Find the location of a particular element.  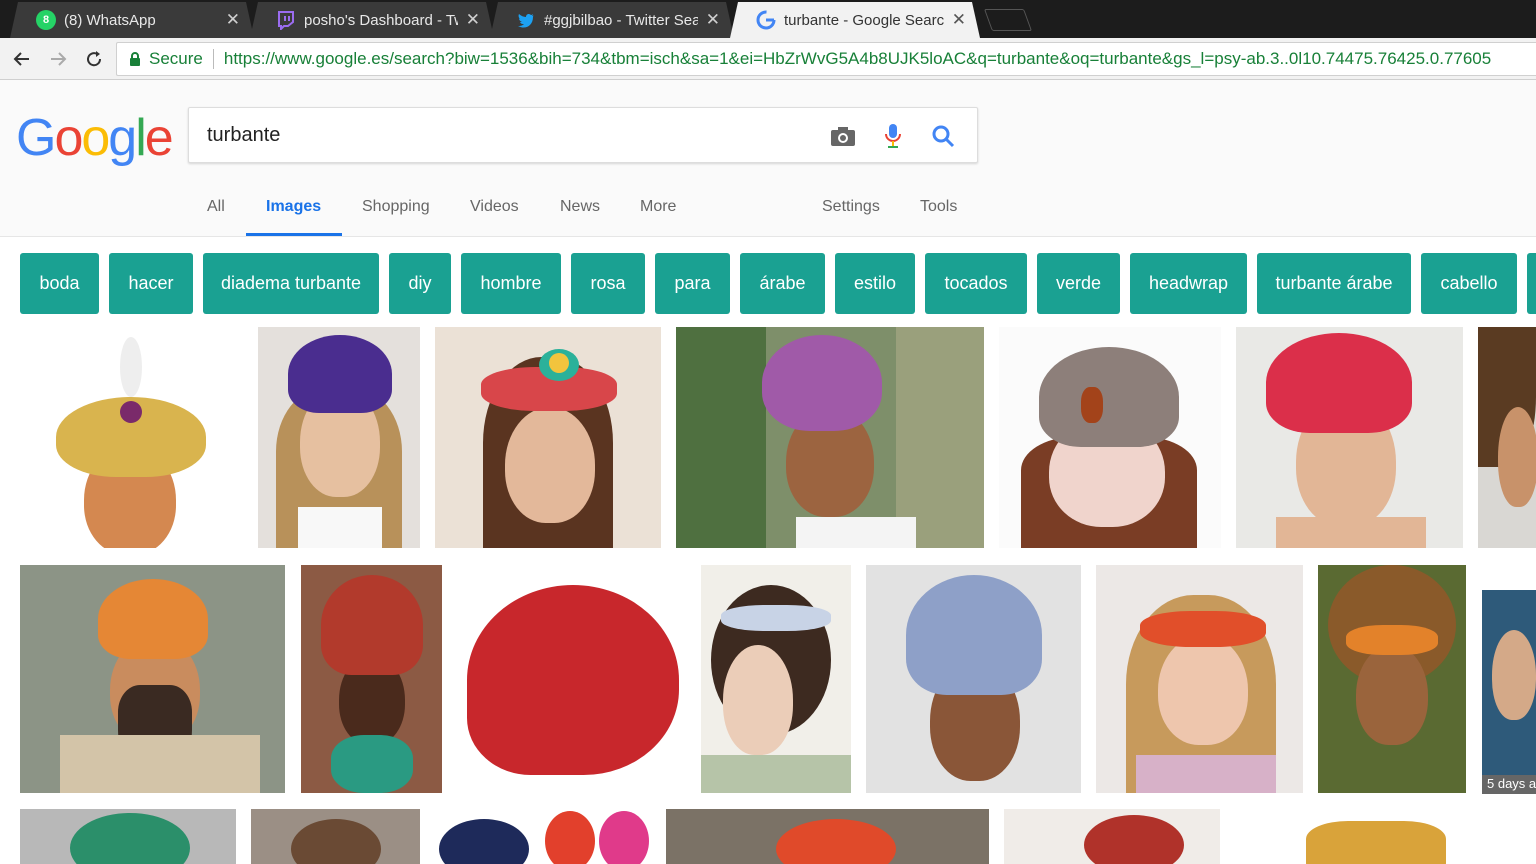

logo-letter: G is located at coordinates (36, 138).